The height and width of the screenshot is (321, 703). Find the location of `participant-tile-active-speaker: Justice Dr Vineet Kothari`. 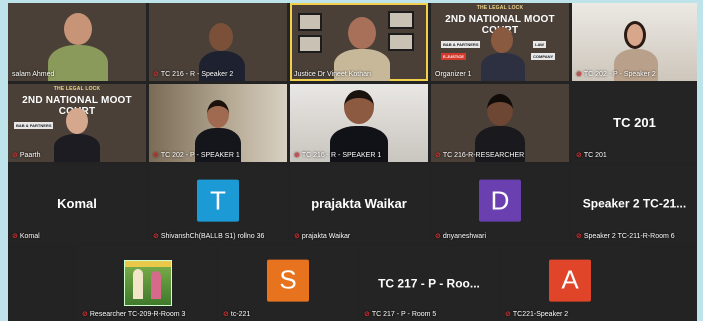

participant-tile-active-speaker: Justice Dr Vineet Kothari is located at coordinates (359, 42).